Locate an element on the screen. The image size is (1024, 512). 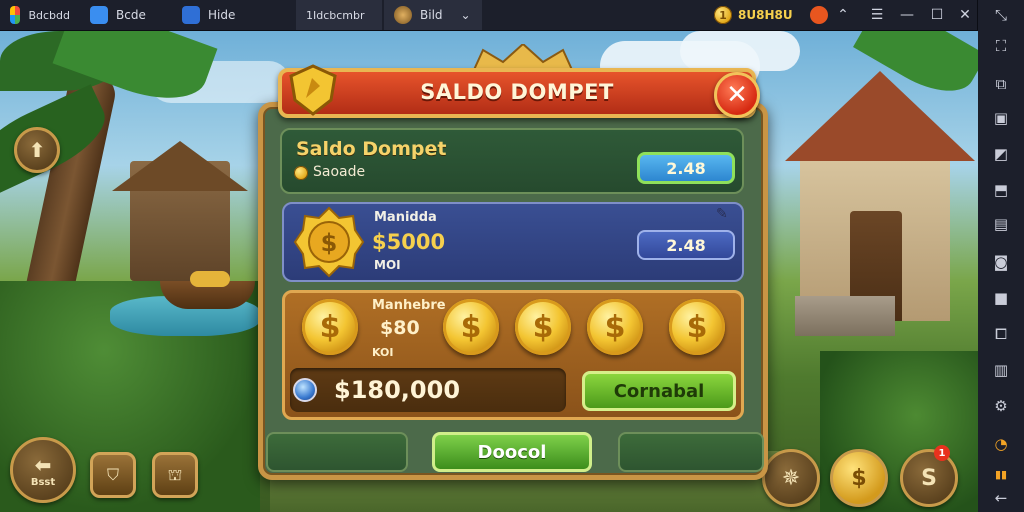
fullscreen-icon: ⛶ is located at coordinates (1001, 46).